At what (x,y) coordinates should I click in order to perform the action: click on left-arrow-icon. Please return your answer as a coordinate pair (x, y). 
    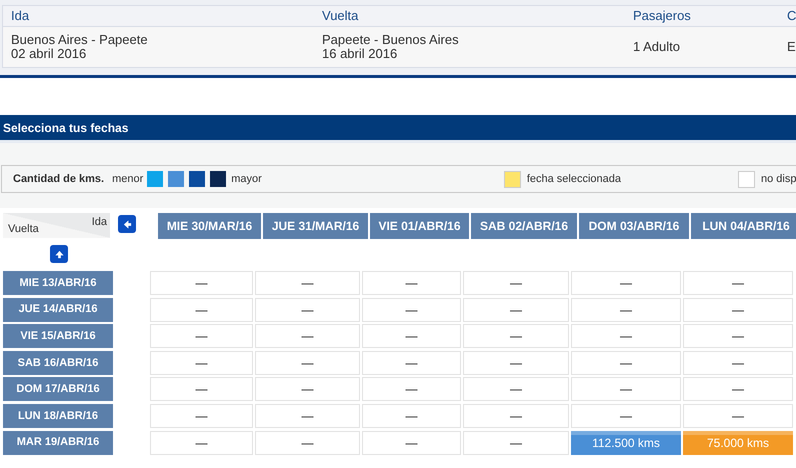
    Looking at the image, I should click on (127, 224).